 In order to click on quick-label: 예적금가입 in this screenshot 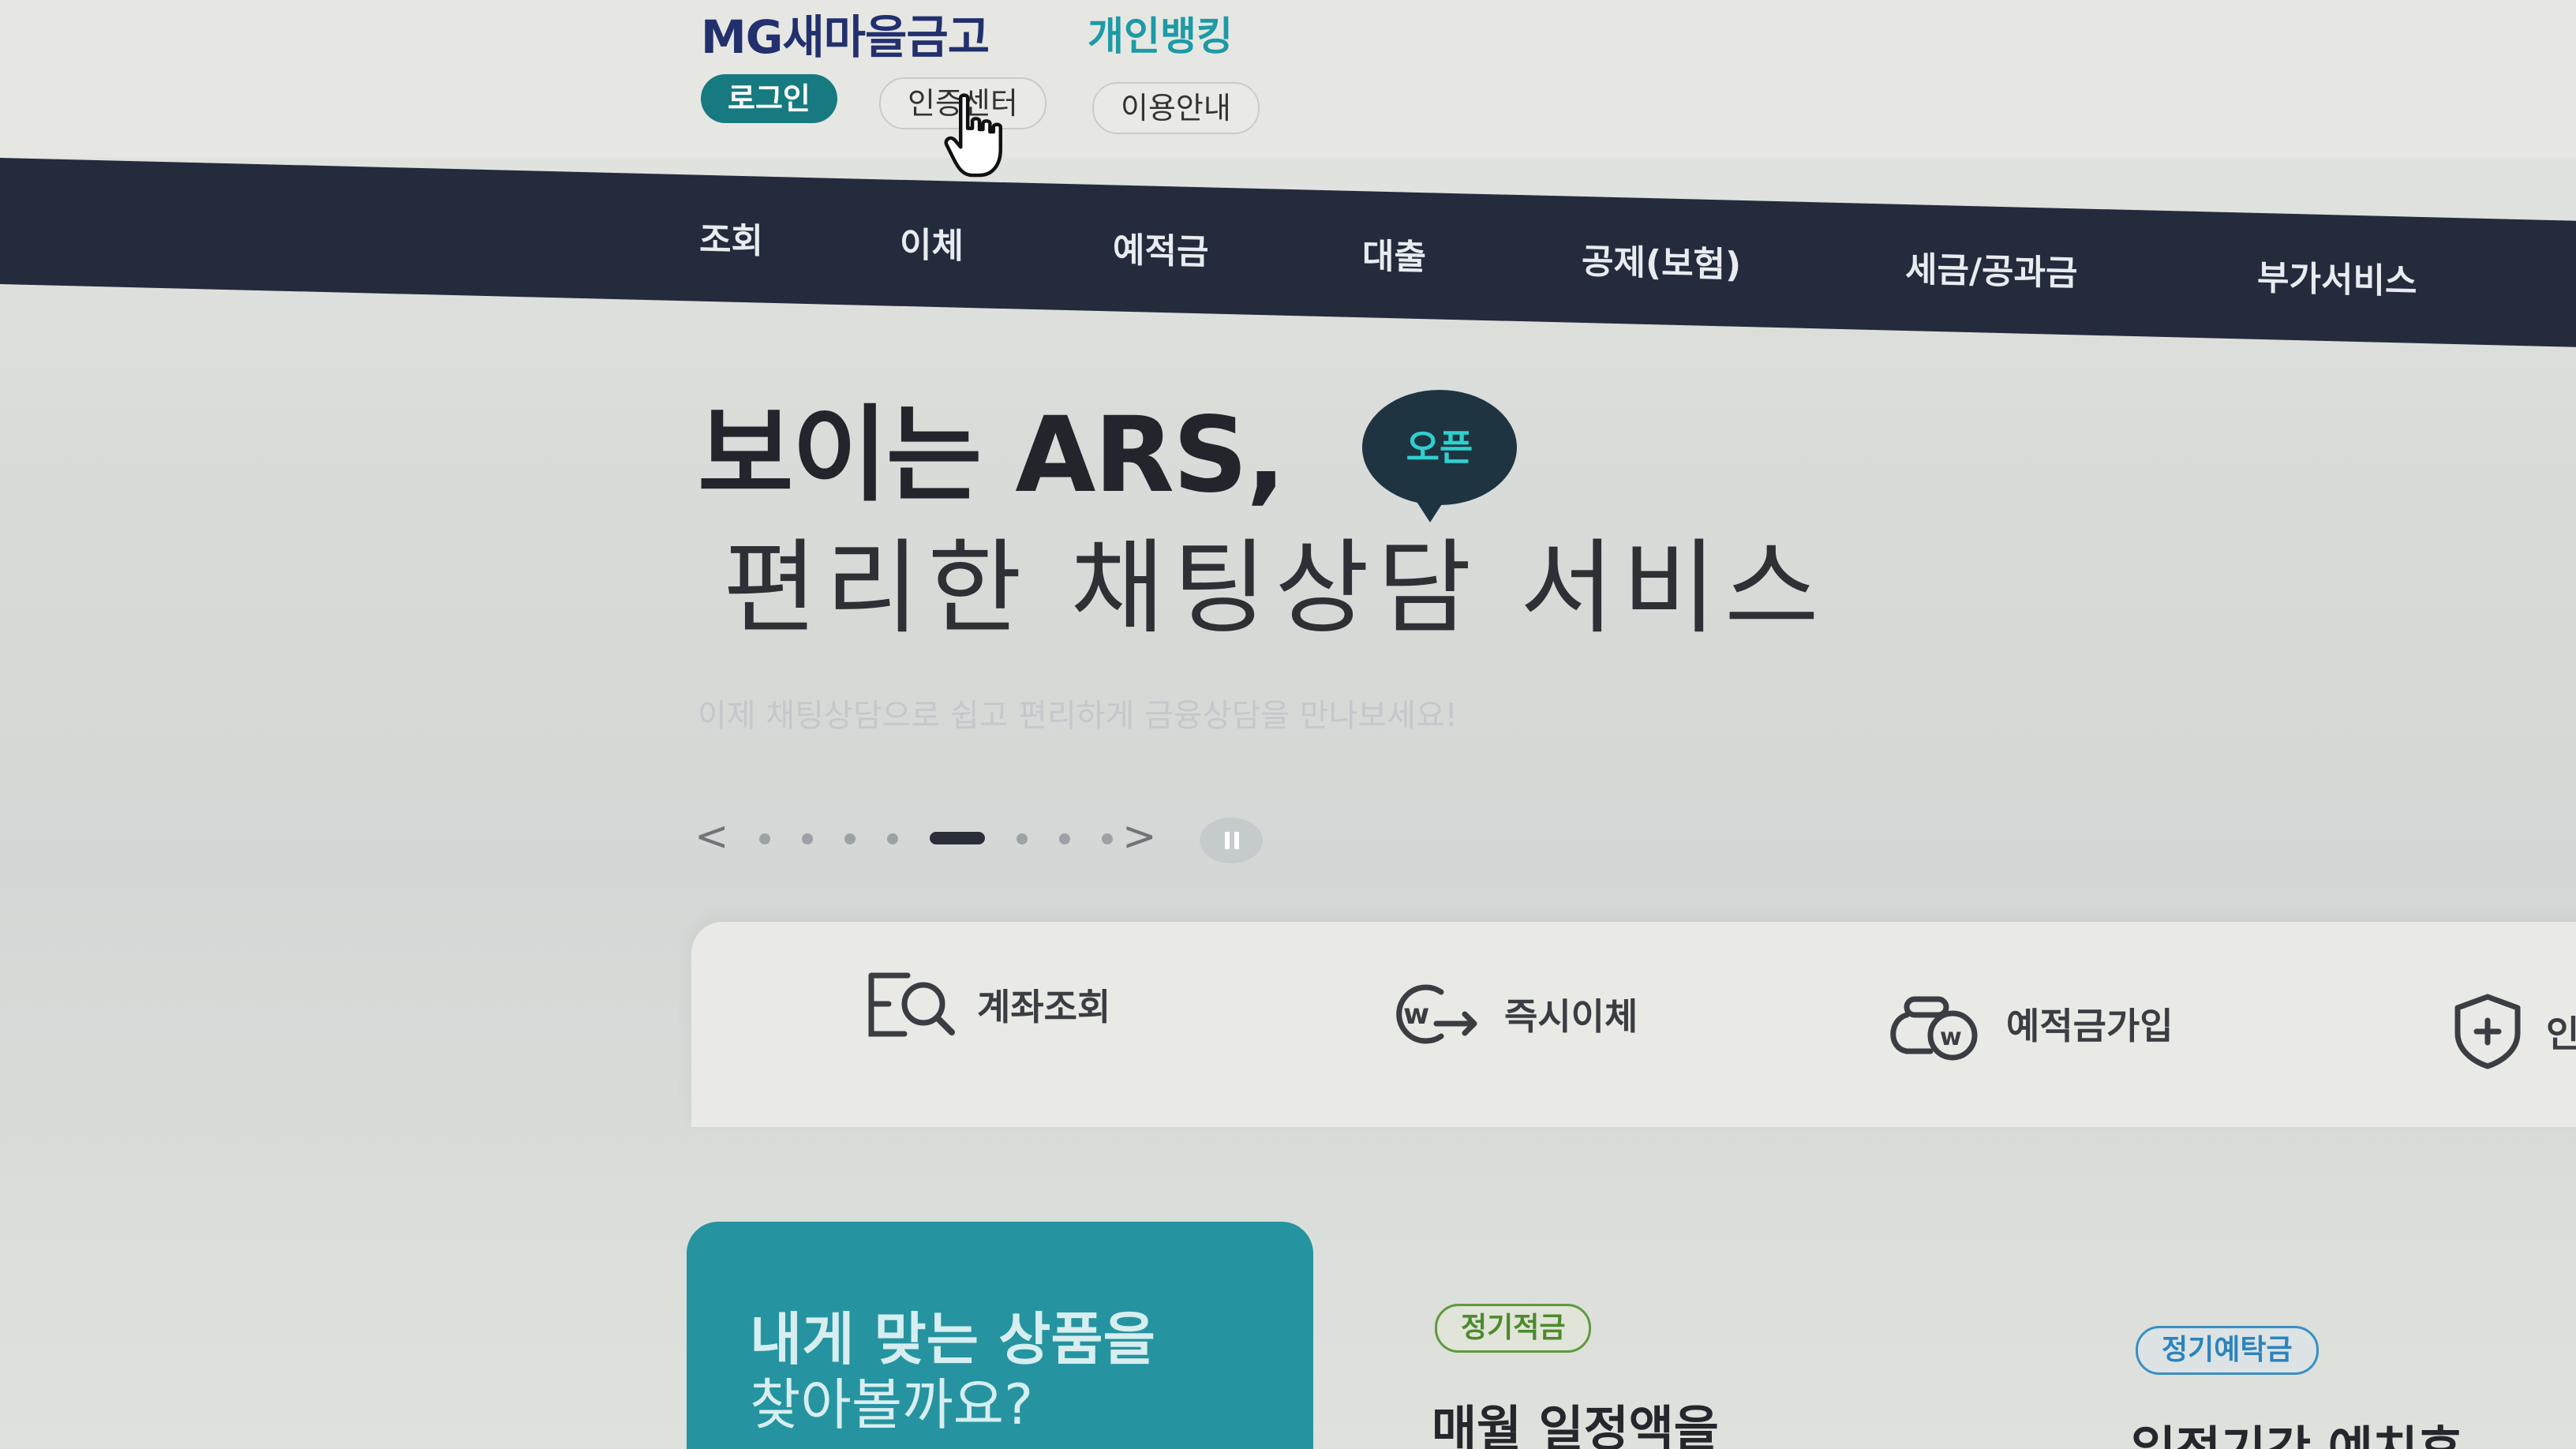, I will do `click(2090, 1026)`.